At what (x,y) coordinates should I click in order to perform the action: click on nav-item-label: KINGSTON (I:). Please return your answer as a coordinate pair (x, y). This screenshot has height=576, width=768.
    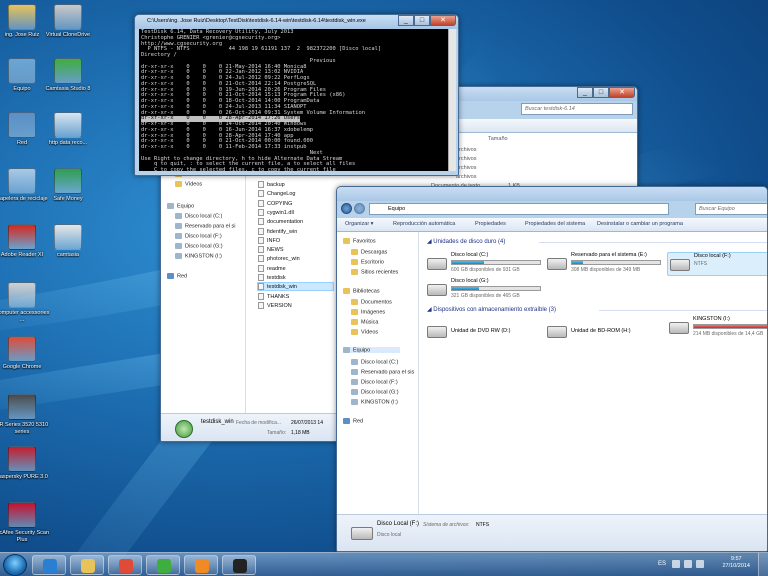
    Looking at the image, I should click on (379, 402).